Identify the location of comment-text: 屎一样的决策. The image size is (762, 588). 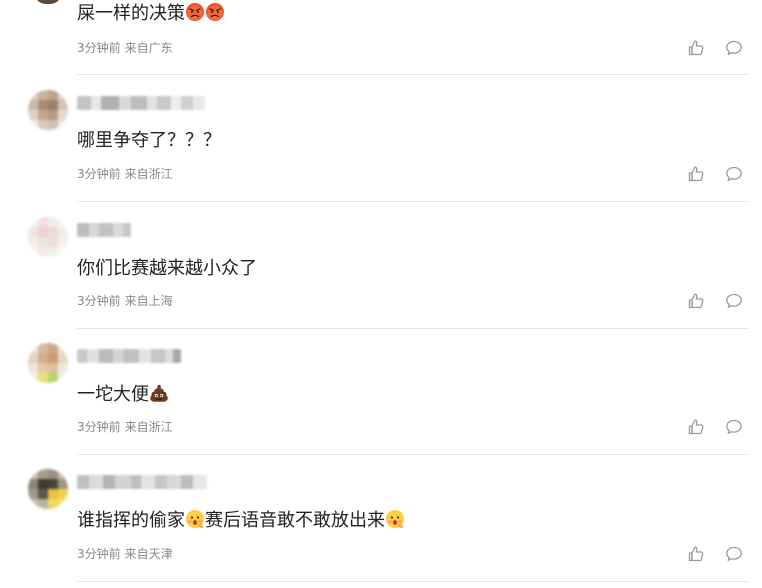
(151, 14).